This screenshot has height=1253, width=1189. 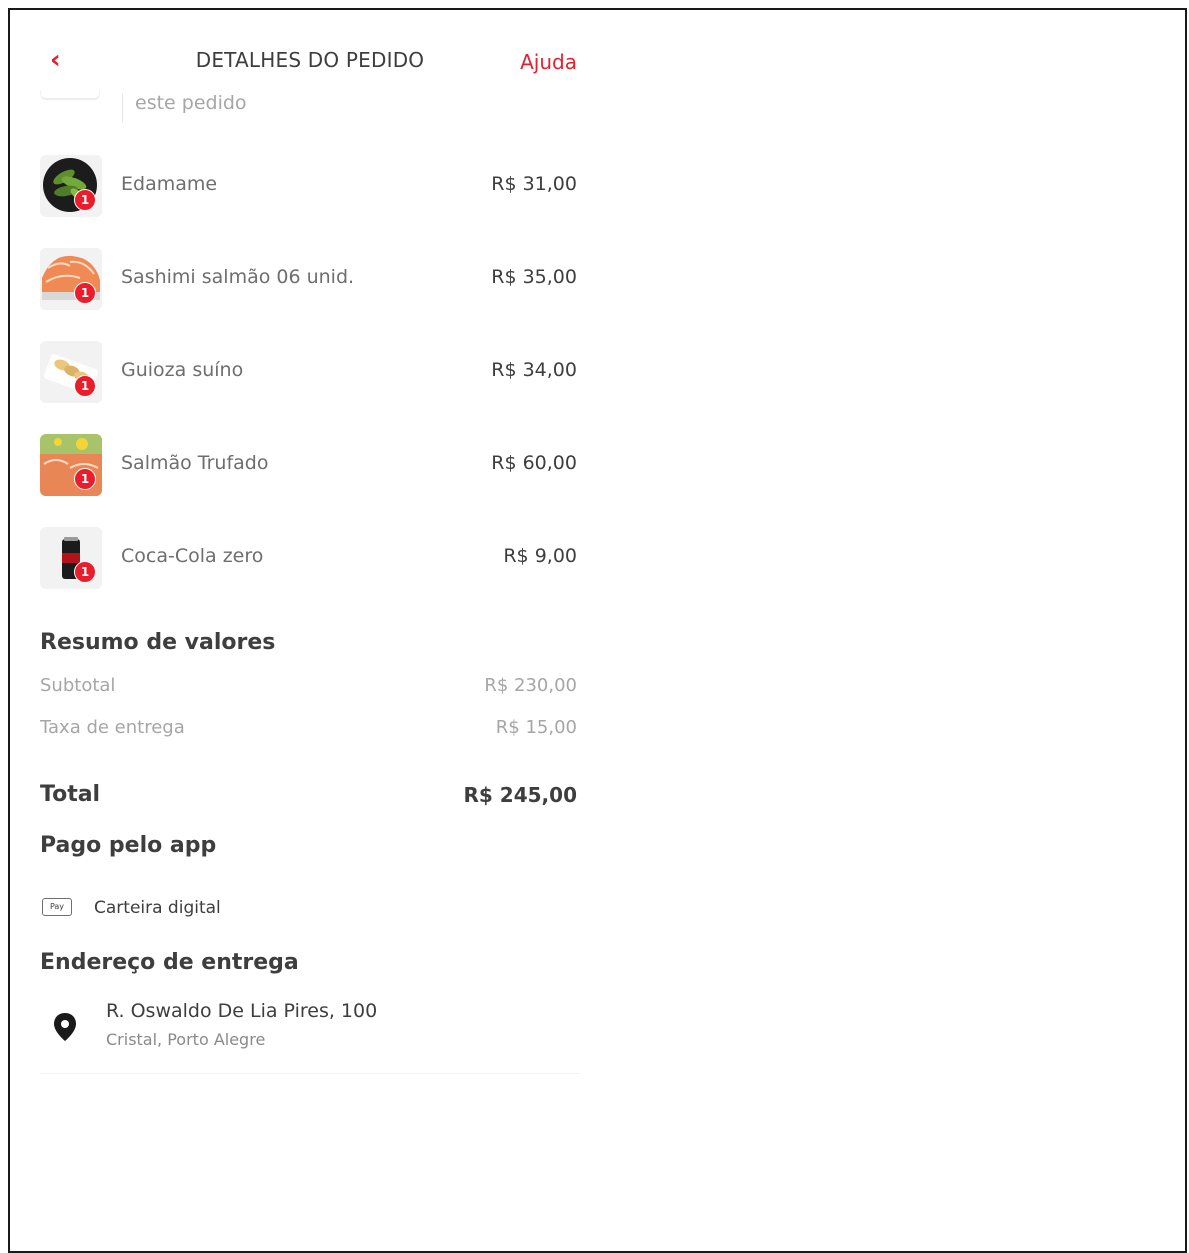 I want to click on order-item: 1 Edamame R$ 31,00, so click(x=310, y=187).